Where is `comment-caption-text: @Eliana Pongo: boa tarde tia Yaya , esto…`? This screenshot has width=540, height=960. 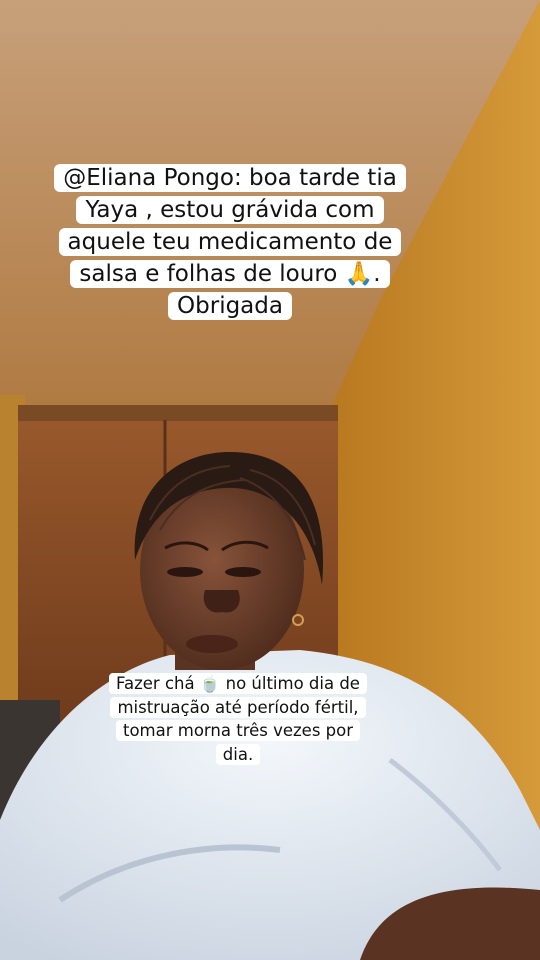
comment-caption-text: @Eliana Pongo: boa tarde tia Yaya , esto… is located at coordinates (230, 242).